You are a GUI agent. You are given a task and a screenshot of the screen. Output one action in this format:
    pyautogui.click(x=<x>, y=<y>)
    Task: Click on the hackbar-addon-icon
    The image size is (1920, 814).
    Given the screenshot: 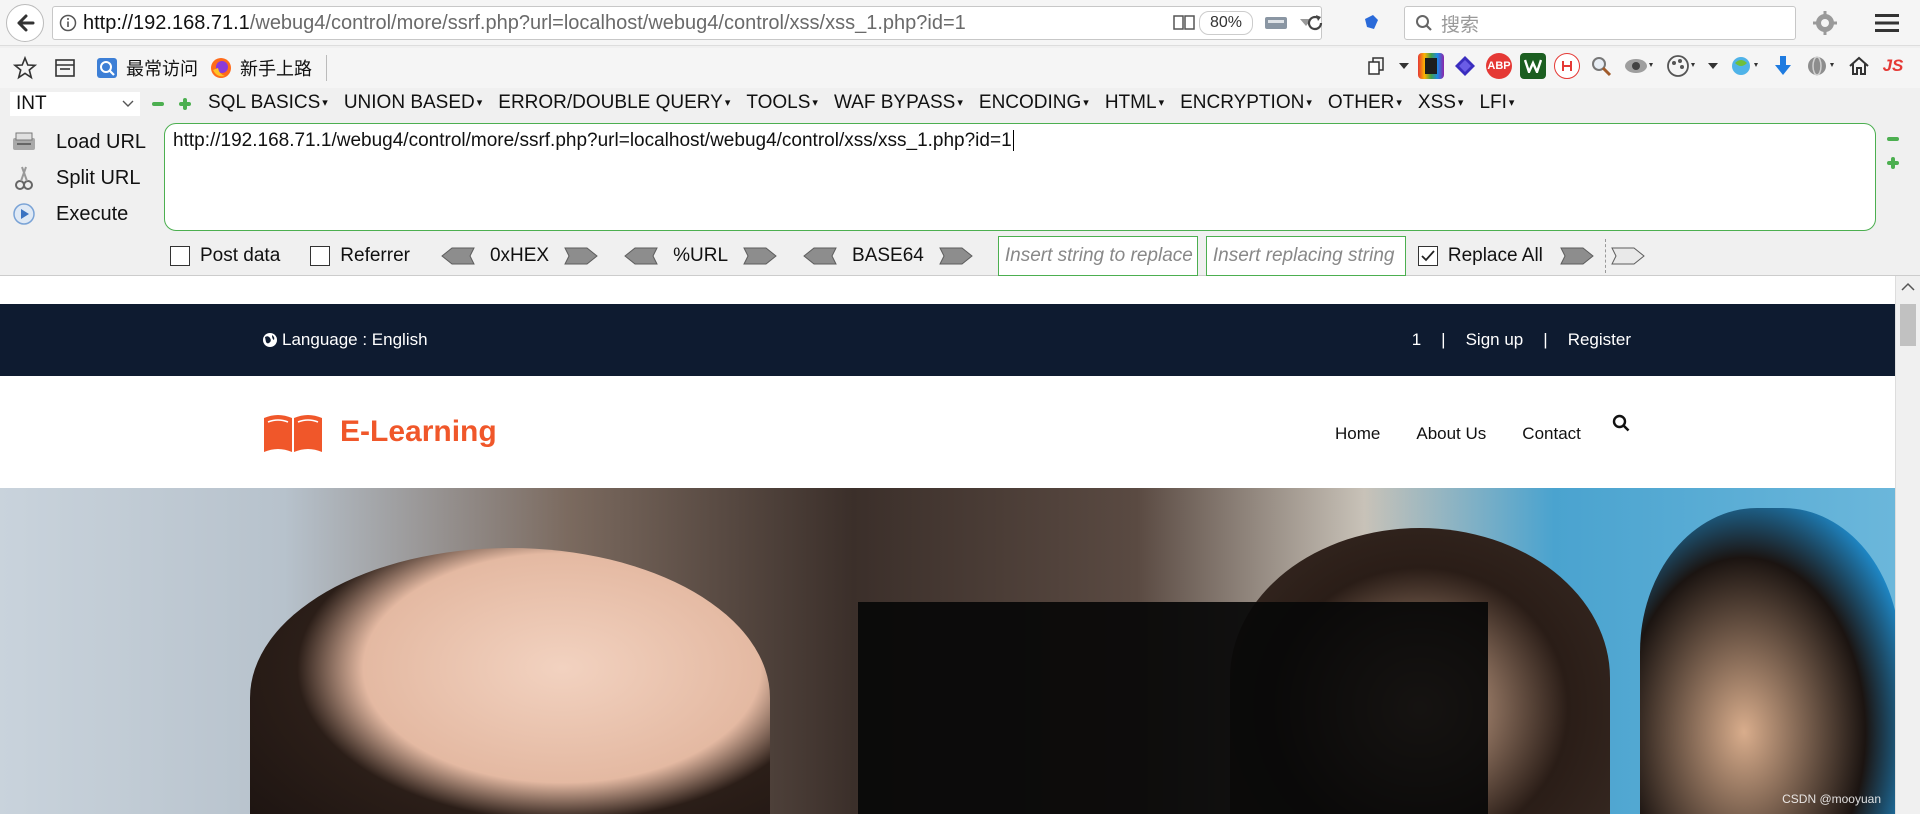 What is the action you would take?
    pyautogui.click(x=1431, y=66)
    